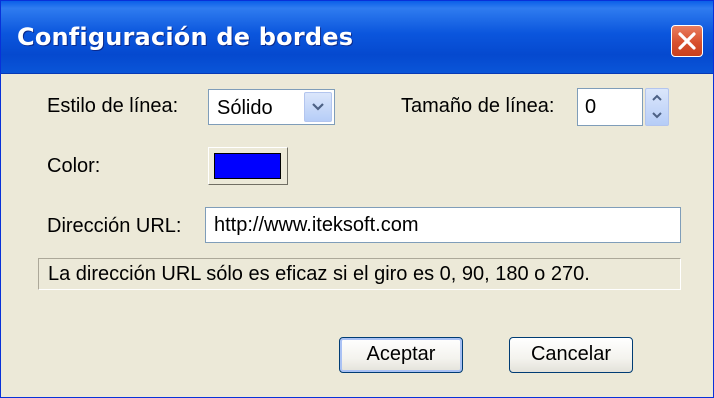 This screenshot has height=398, width=714. Describe the element at coordinates (114, 226) in the screenshot. I see `url-label: Dirección URL:` at that location.